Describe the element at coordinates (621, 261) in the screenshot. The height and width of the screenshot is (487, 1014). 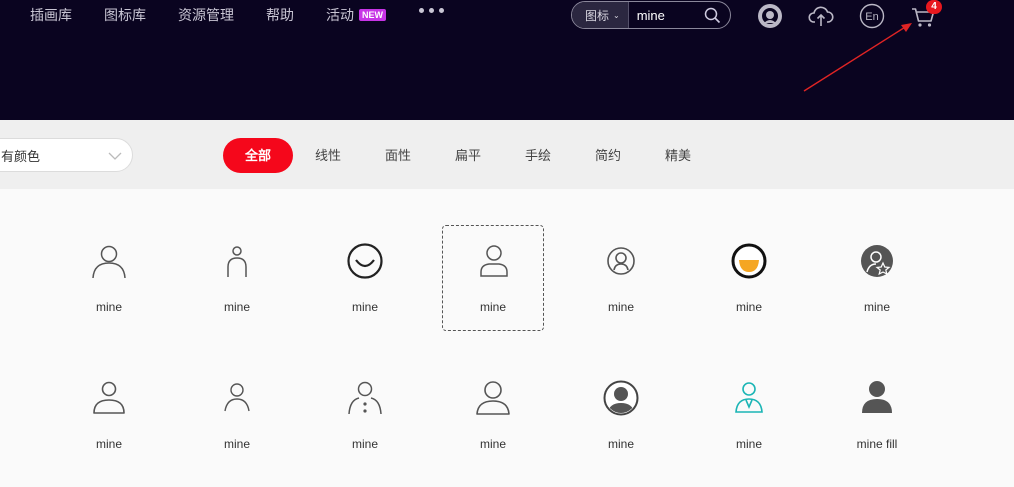
I see `user-circle-icon` at that location.